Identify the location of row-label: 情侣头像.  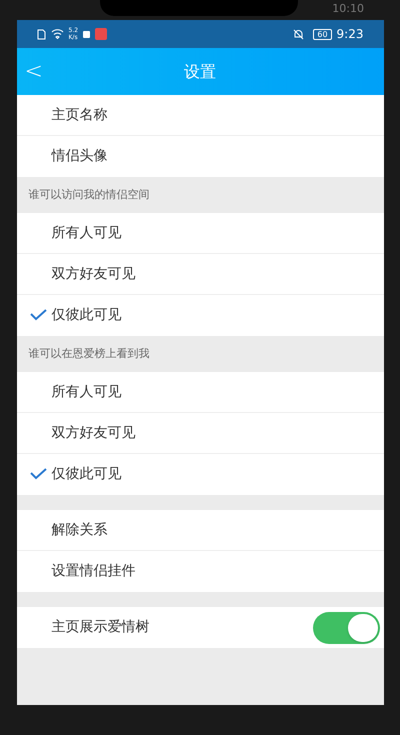
(80, 156).